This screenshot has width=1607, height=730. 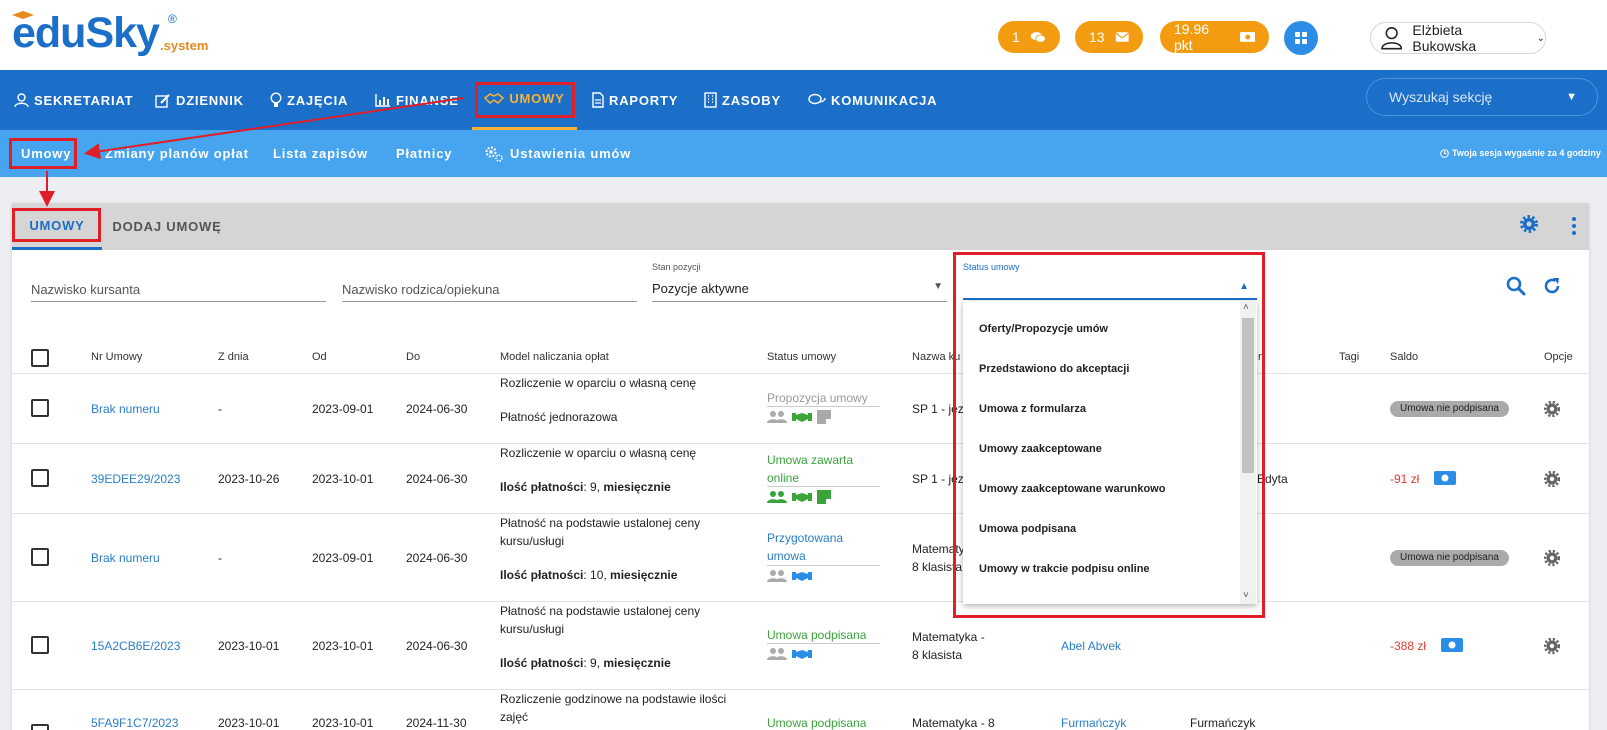 What do you see at coordinates (597, 575) in the screenshot?
I see `payments-value: : 10,` at bounding box center [597, 575].